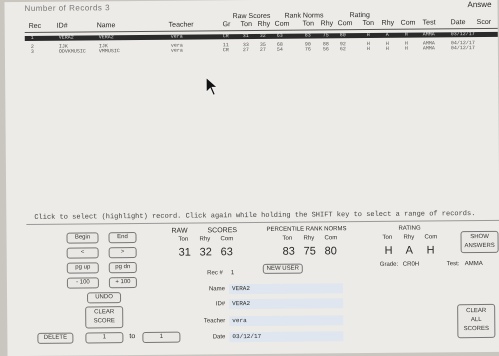 This screenshot has height=356, width=499. What do you see at coordinates (251, 16) in the screenshot?
I see `raw-scores-group: Raw Scores` at bounding box center [251, 16].